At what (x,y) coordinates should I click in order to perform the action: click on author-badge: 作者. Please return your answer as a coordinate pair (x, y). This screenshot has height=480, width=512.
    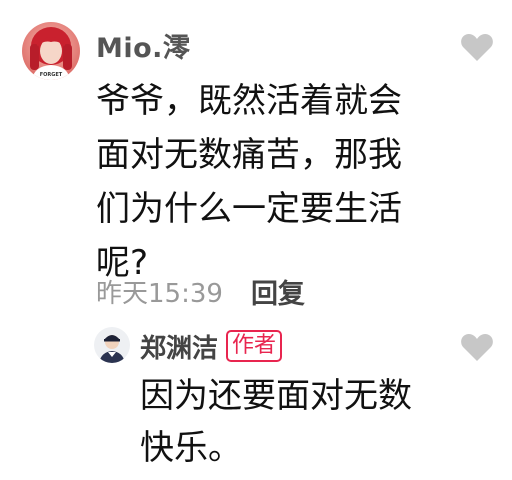
    Looking at the image, I should click on (254, 346).